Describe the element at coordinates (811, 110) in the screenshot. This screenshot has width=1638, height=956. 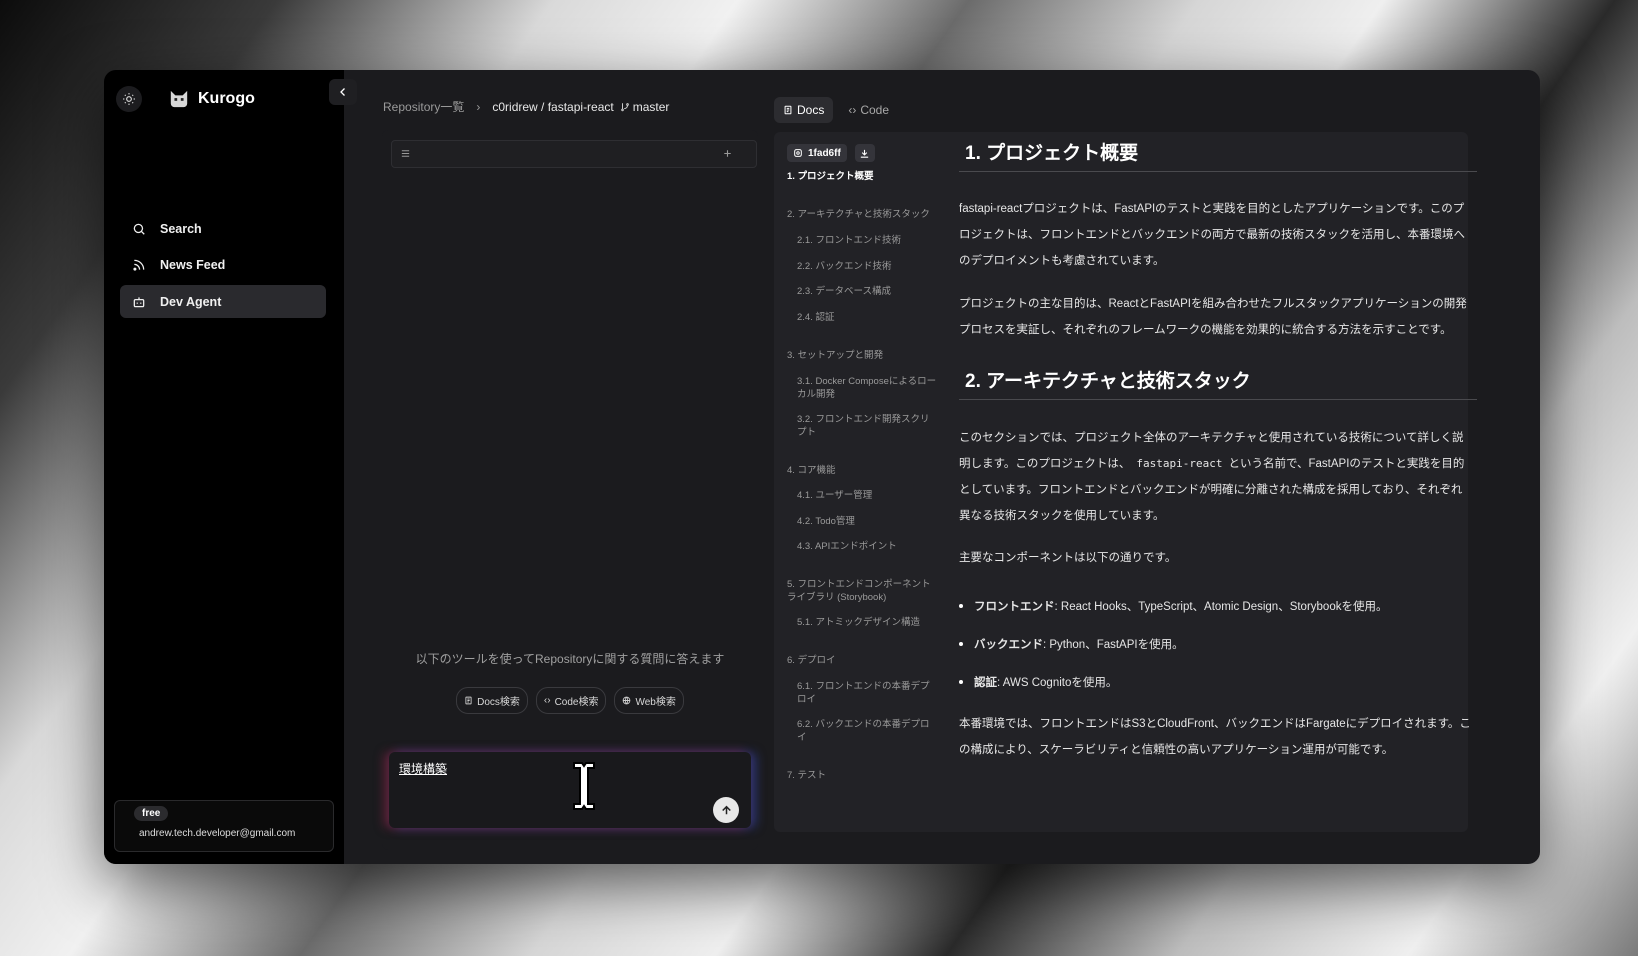
I see `tab-label: Docs` at that location.